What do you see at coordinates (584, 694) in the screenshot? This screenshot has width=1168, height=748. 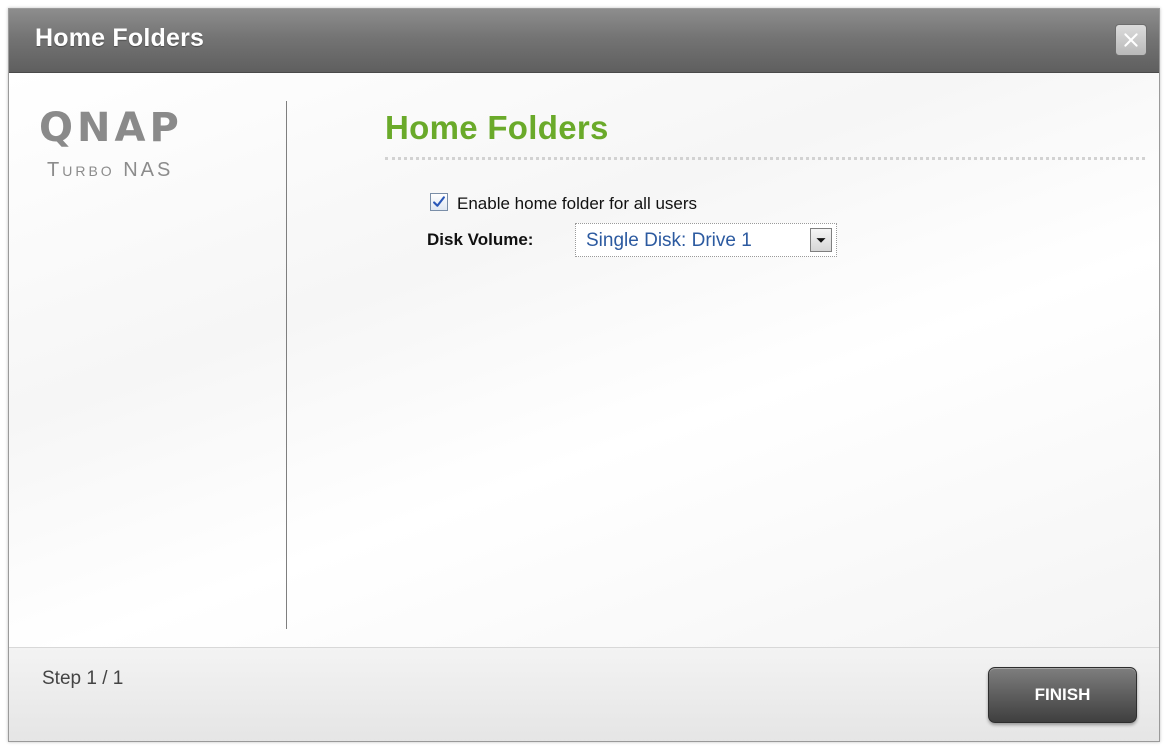 I see `dialog-footer: Step 1 / 1 FINISH` at bounding box center [584, 694].